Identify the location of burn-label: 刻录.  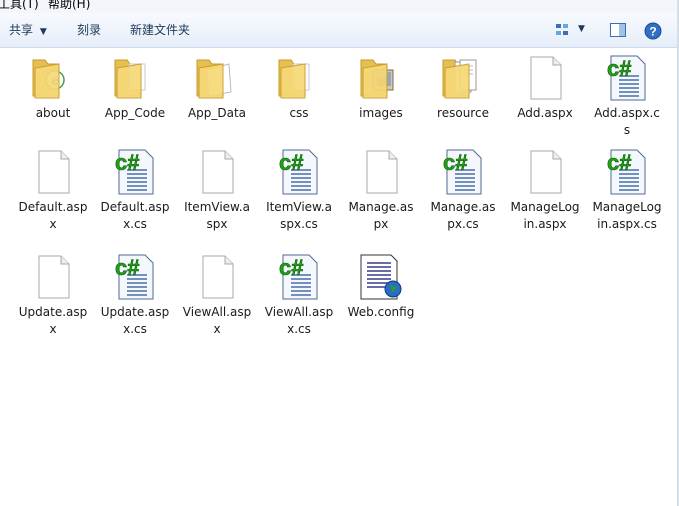
(89, 30).